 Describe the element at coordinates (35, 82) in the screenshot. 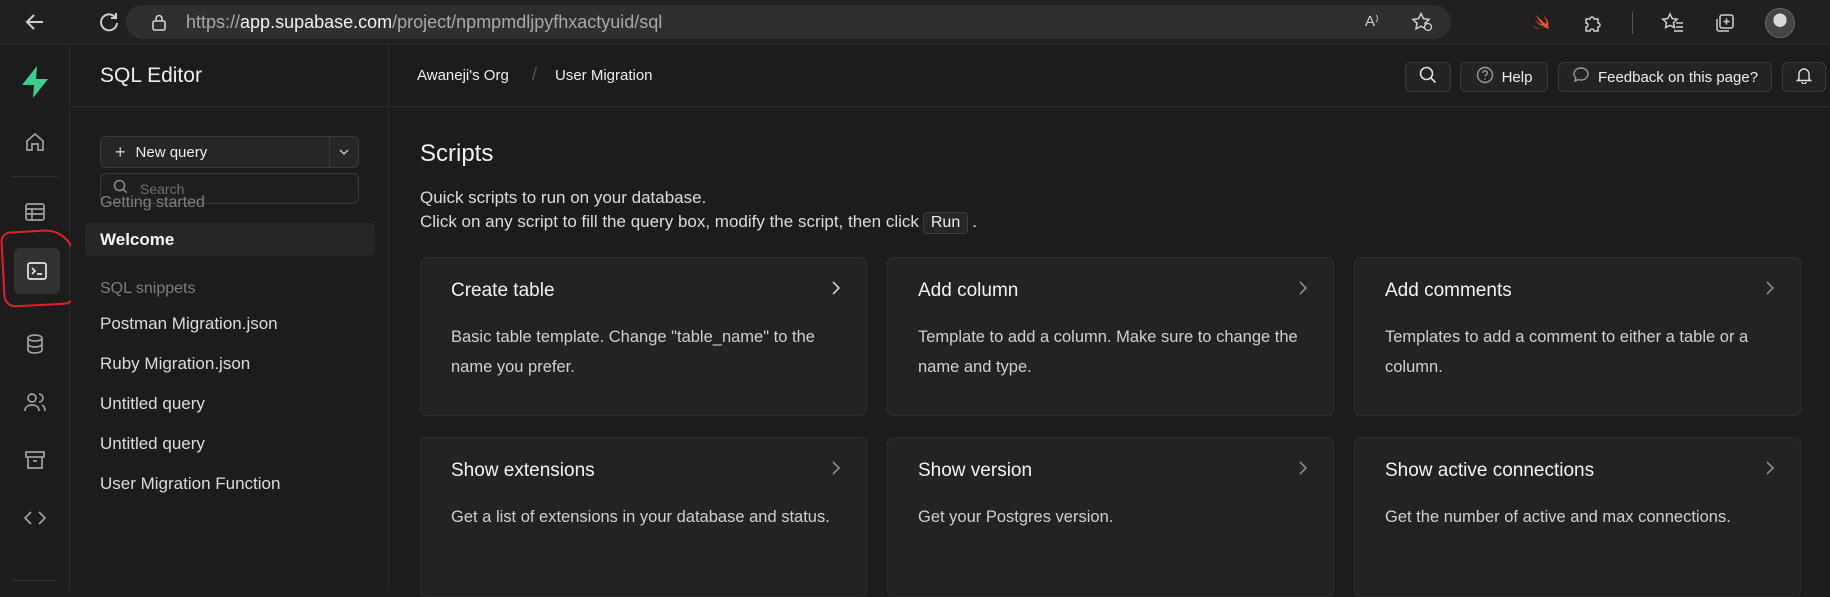

I see `supabase-logo-icon` at that location.